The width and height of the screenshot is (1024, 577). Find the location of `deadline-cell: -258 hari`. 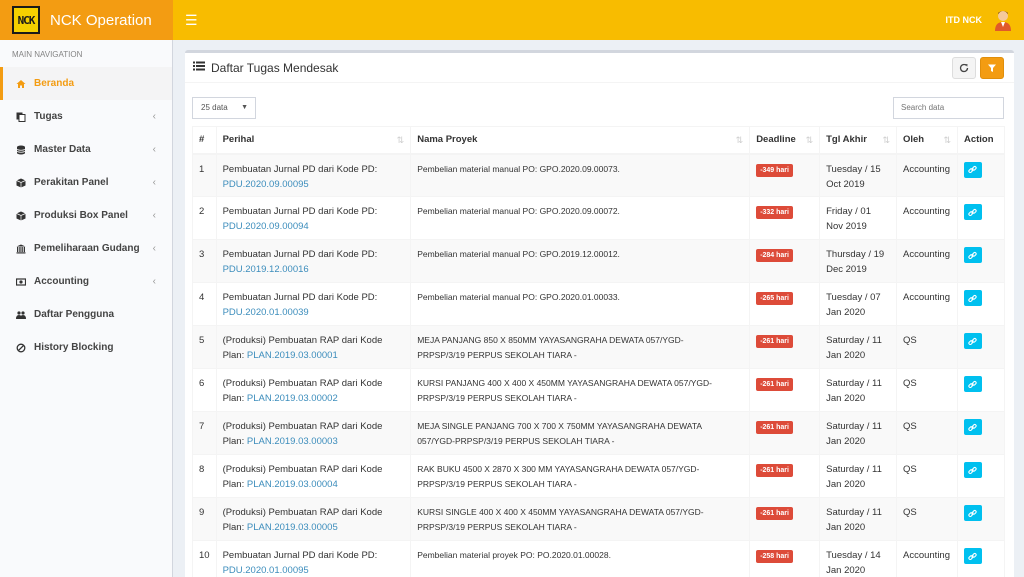

deadline-cell: -258 hari is located at coordinates (785, 558).